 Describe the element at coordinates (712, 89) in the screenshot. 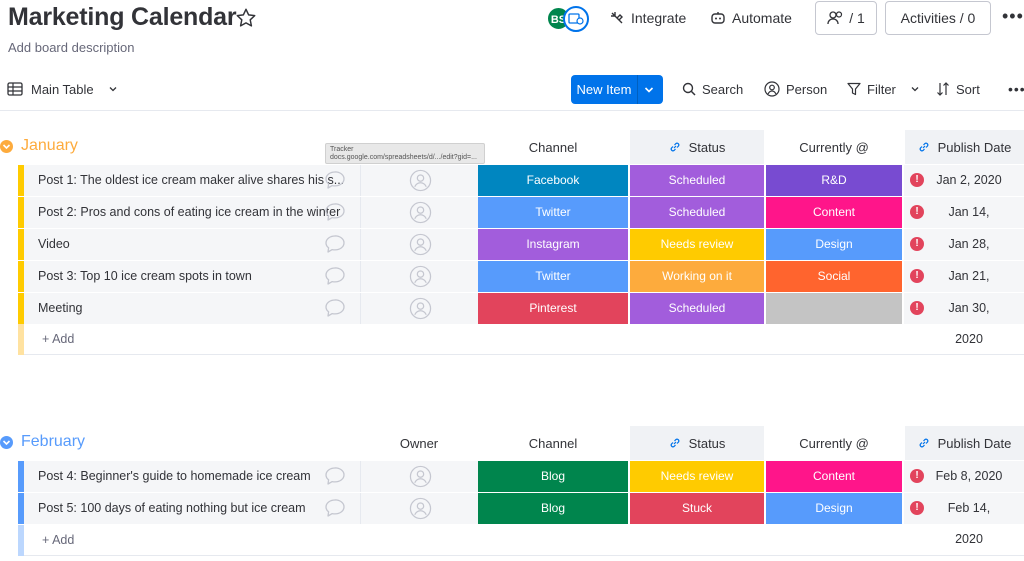

I see `search-button: Search` at that location.